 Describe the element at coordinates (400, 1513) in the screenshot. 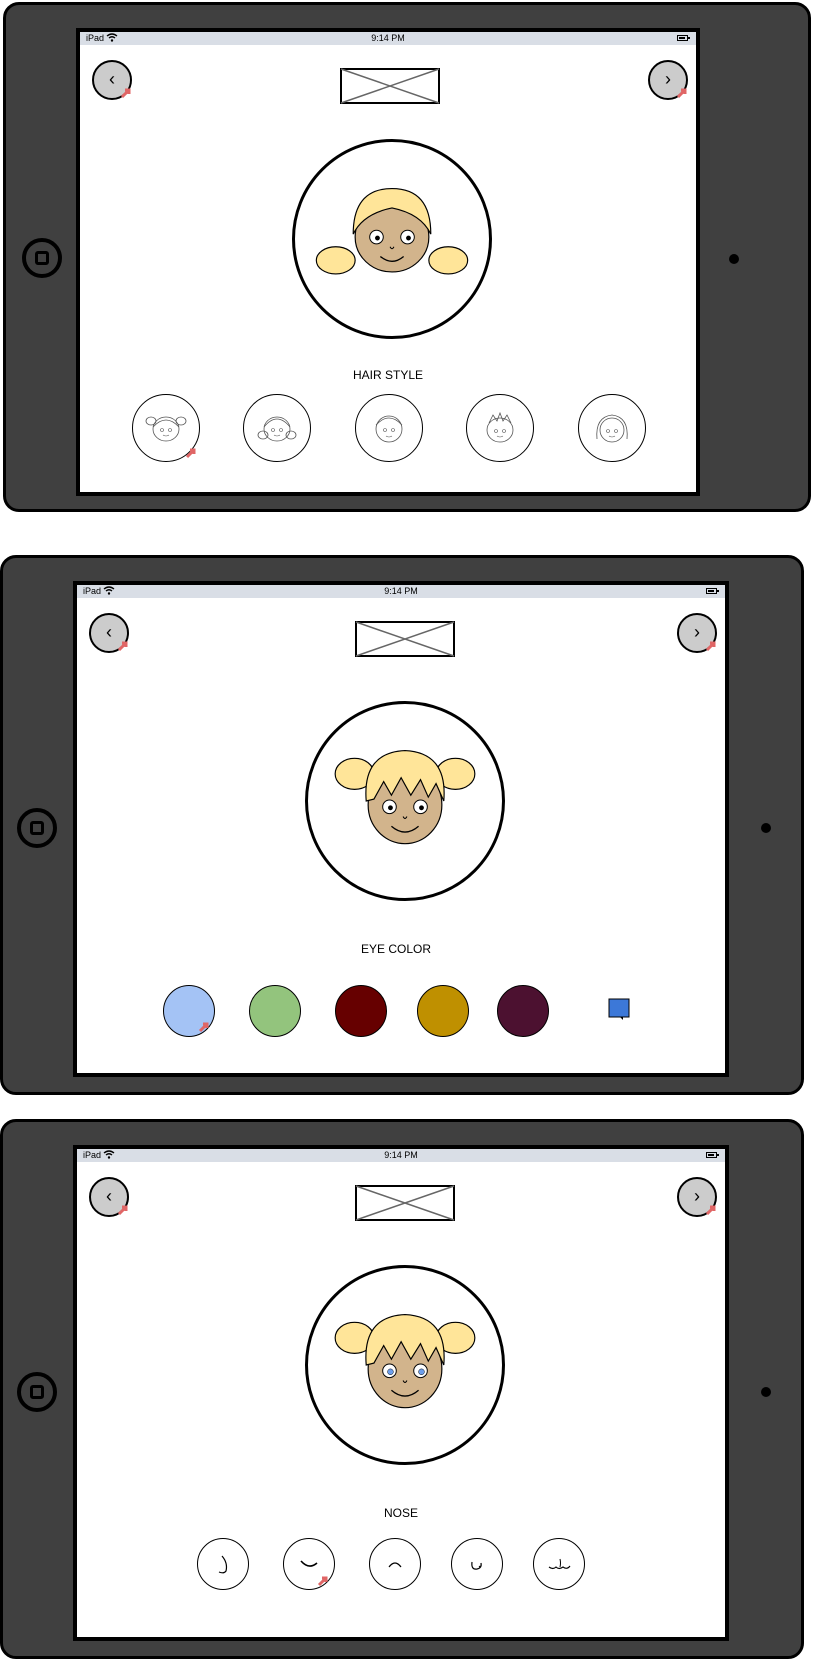

I see `section-title: NOSE` at that location.